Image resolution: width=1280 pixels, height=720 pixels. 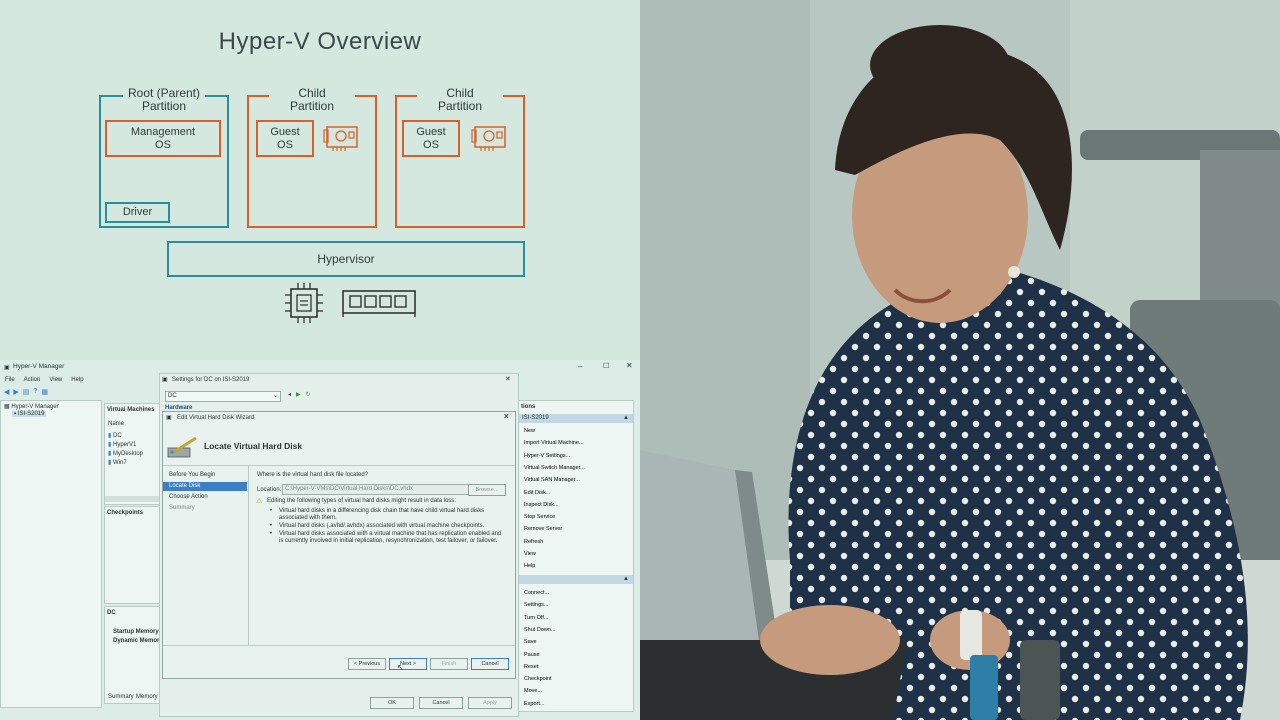 I want to click on ok-button: OK, so click(x=392, y=703).